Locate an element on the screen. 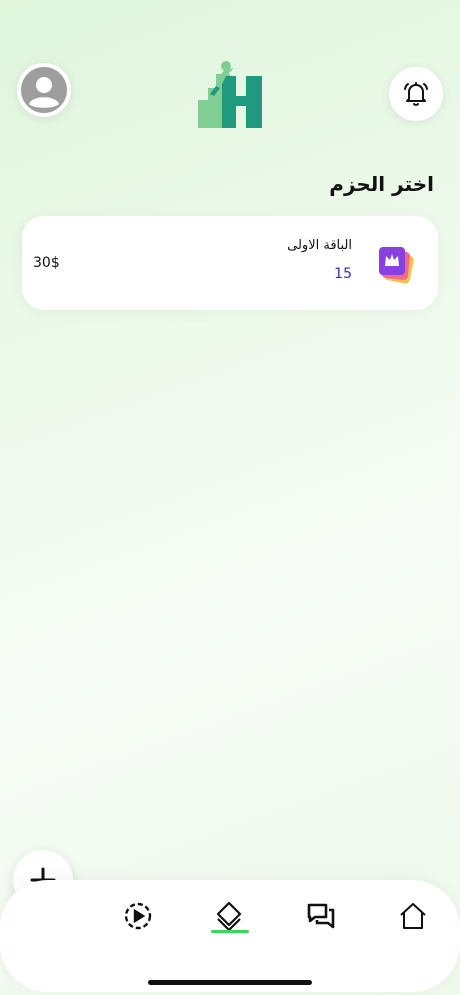 The height and width of the screenshot is (995, 460). bottom-navigation is located at coordinates (230, 936).